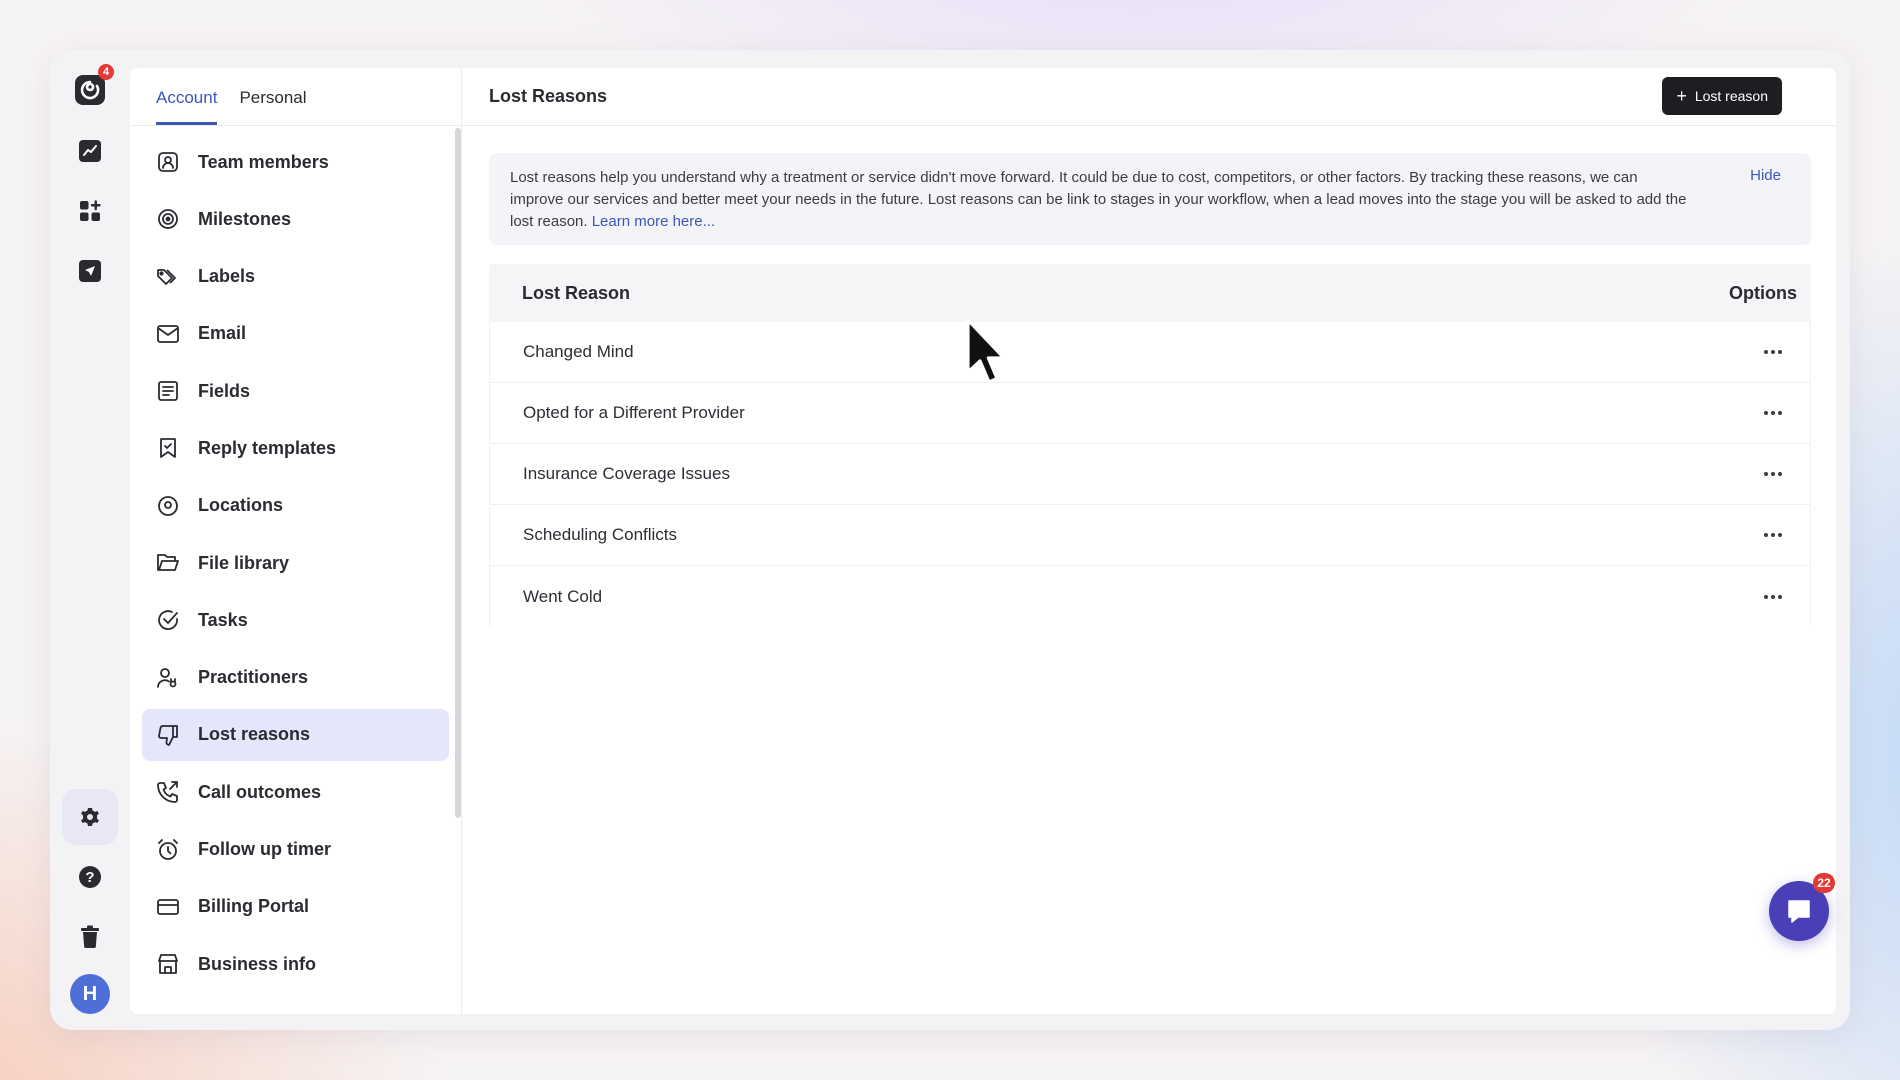 The image size is (1900, 1080). Describe the element at coordinates (295, 620) in the screenshot. I see `sidebar-item-tasks: Tasks` at that location.